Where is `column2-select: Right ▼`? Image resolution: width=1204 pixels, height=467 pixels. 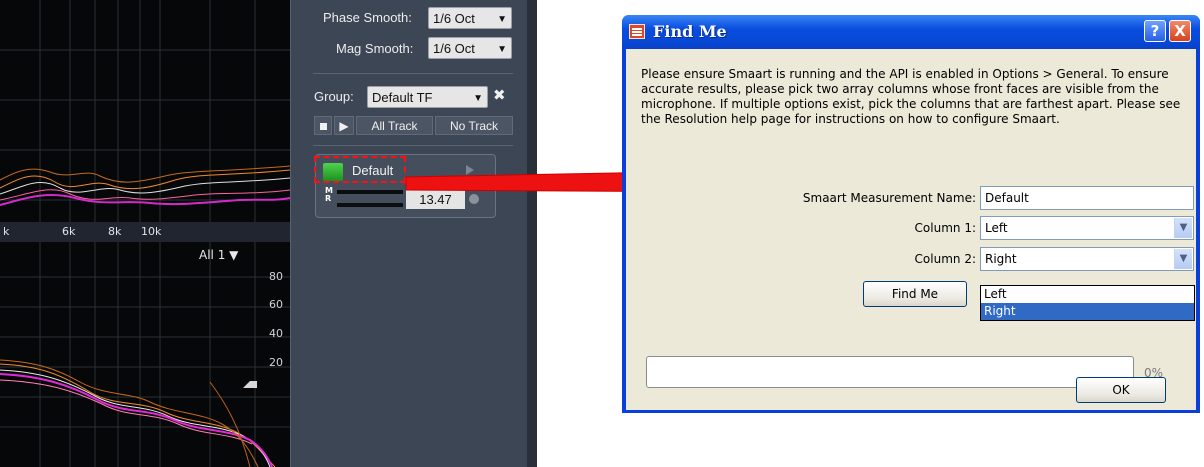 column2-select: Right ▼ is located at coordinates (1087, 259).